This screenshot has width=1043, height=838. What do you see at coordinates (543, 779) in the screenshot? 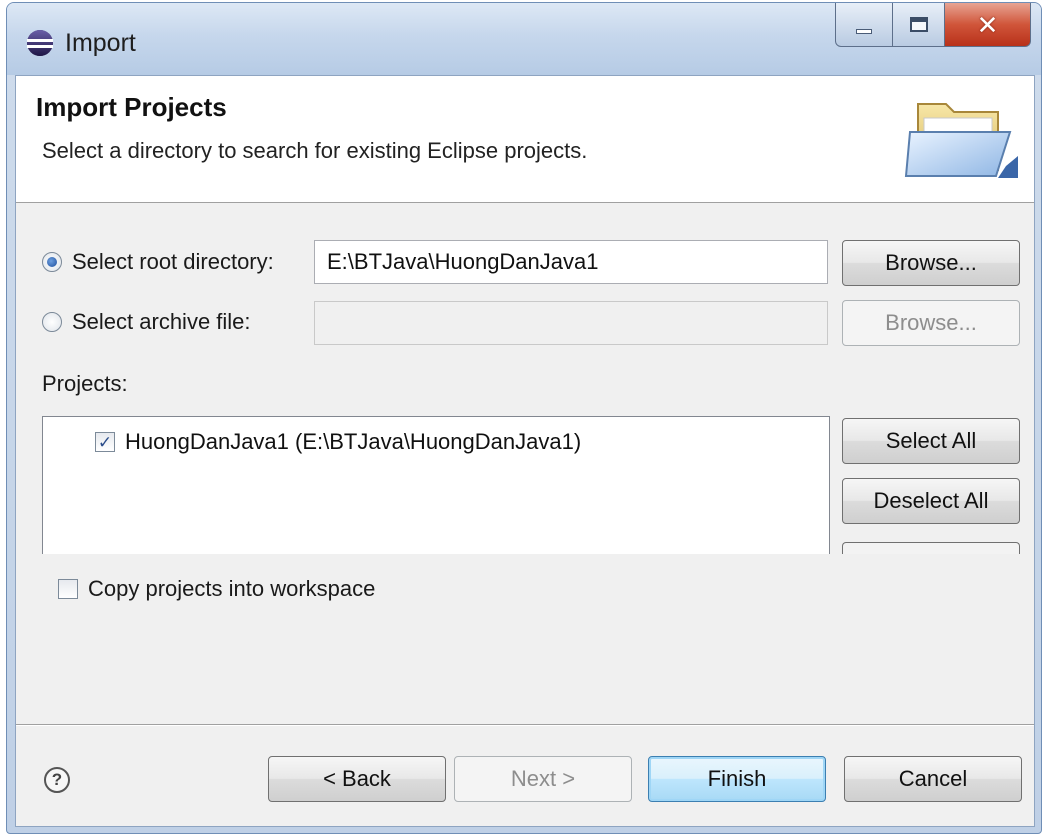
I see `next-button: Next >` at bounding box center [543, 779].